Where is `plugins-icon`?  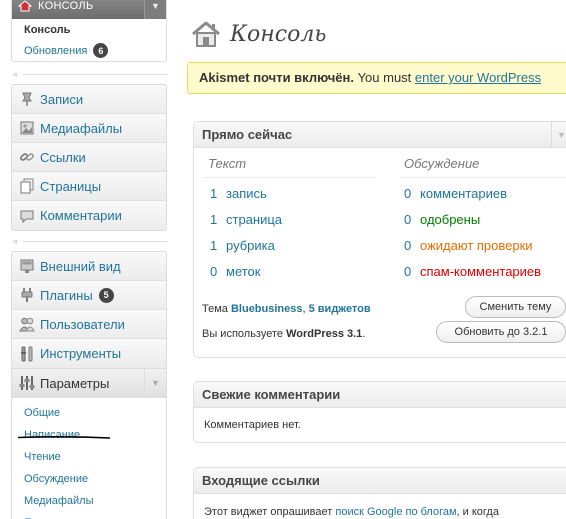
plugins-icon is located at coordinates (27, 295).